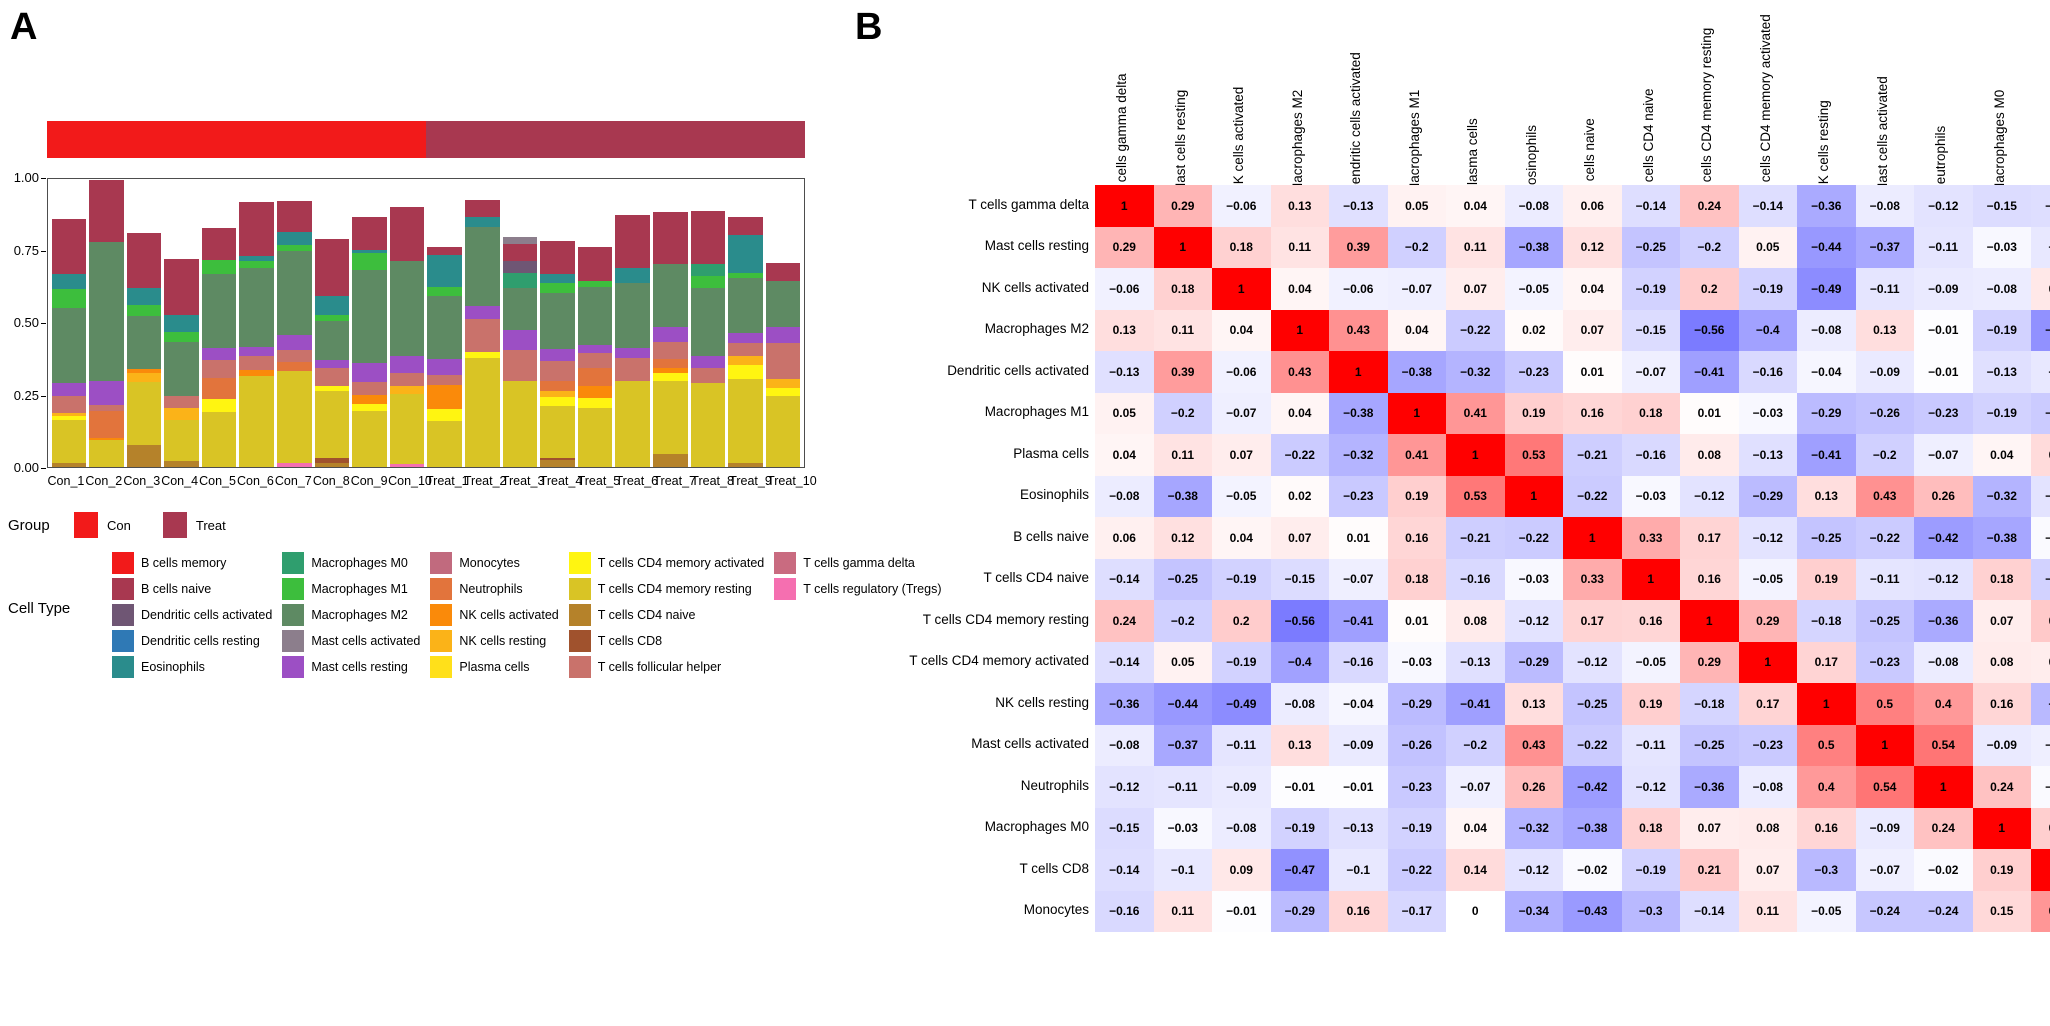 The height and width of the screenshot is (1026, 2050). What do you see at coordinates (1767, 745) in the screenshot?
I see `heatmap-cell: −0.23` at bounding box center [1767, 745].